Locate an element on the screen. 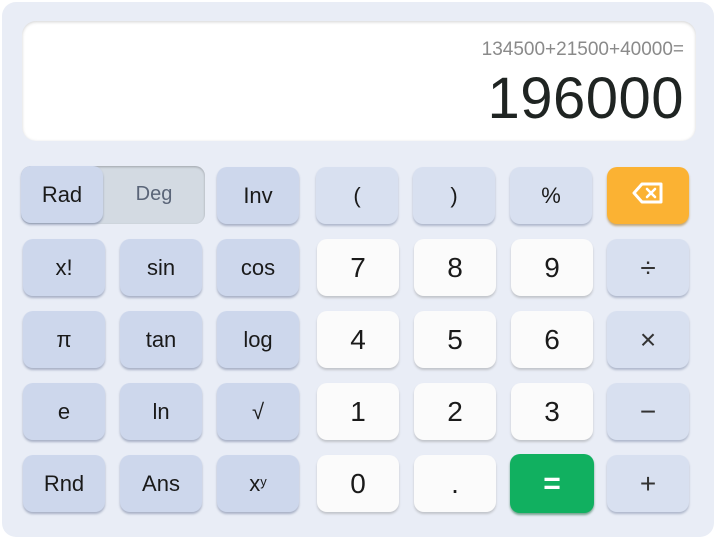  expression-text: 134500+21500+40000= is located at coordinates (582, 49).